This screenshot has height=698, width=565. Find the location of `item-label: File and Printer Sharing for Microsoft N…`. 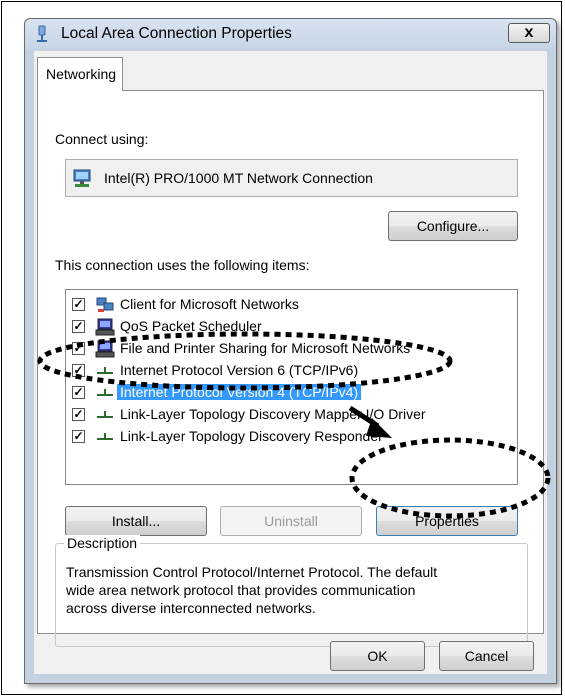

item-label: File and Printer Sharing for Microsoft N… is located at coordinates (265, 348).